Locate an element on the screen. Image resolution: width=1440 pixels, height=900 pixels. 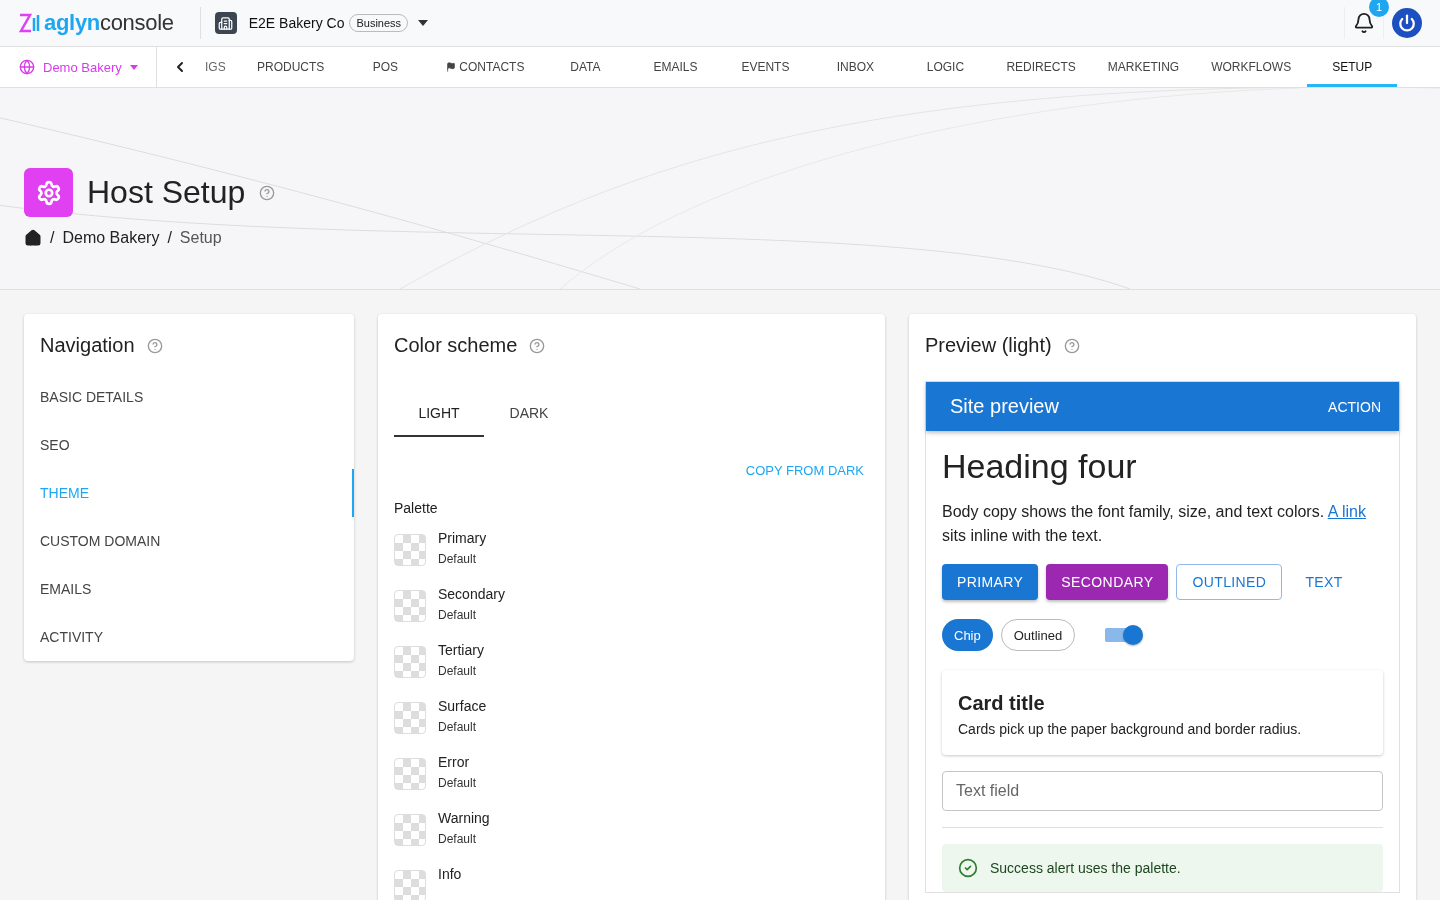
card-title: Preview (light) is located at coordinates (988, 345).